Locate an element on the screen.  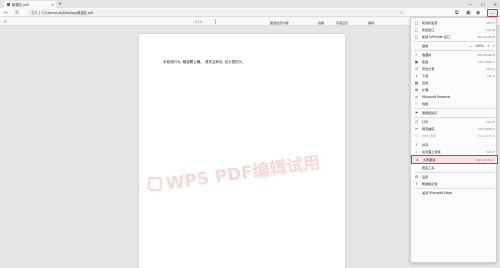
menu-item-extensions: ✿ 扩展 is located at coordinates (454, 89).